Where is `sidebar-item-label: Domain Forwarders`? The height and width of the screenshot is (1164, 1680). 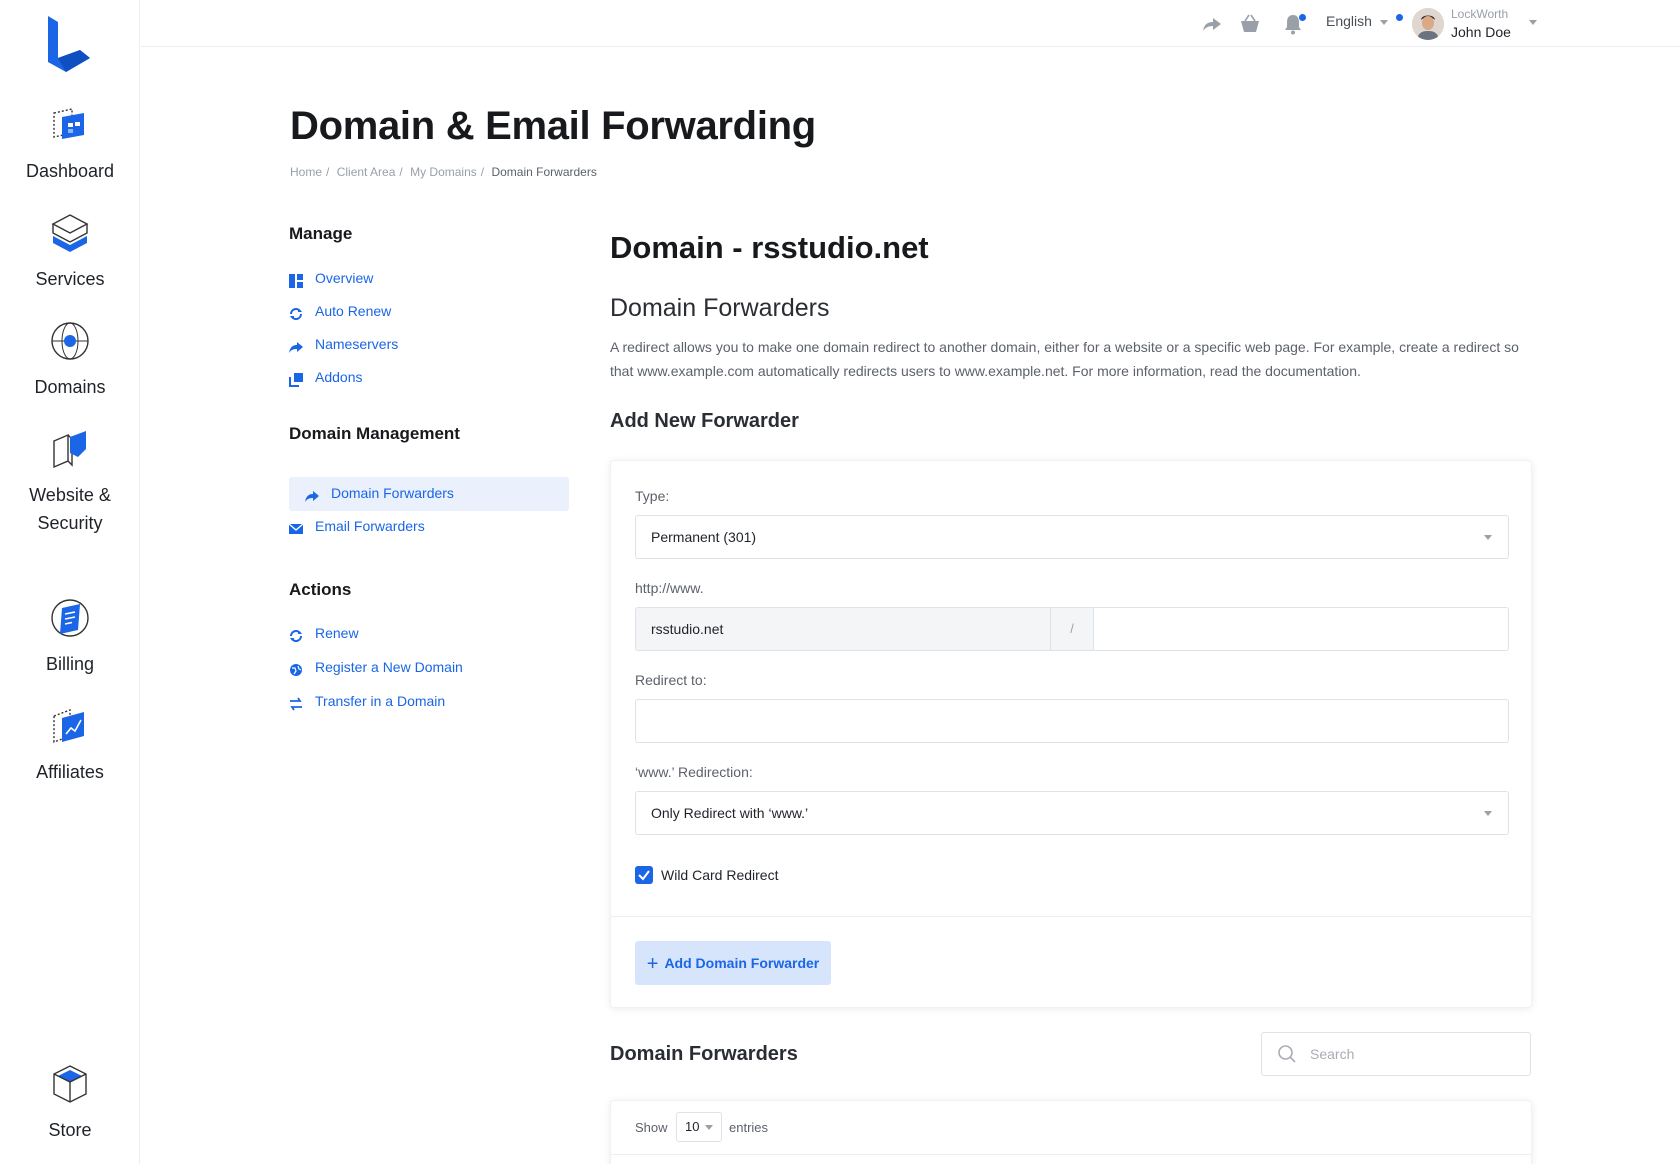
sidebar-item-label: Domain Forwarders is located at coordinates (392, 493).